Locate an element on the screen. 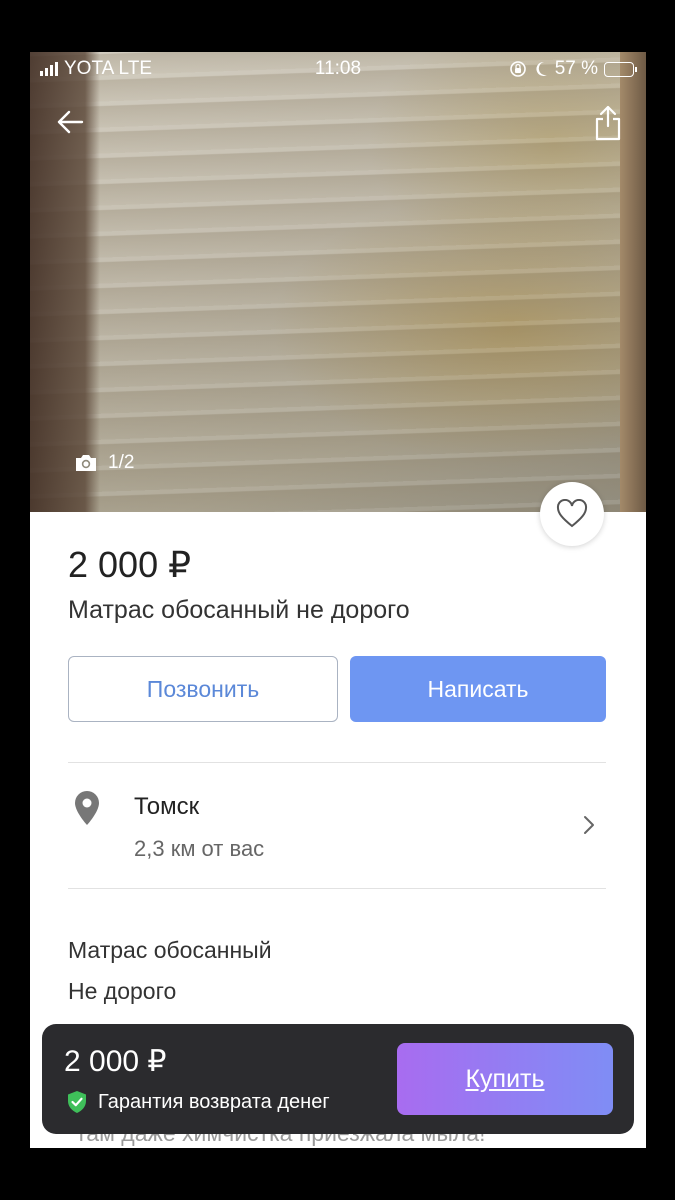  battery-percent: 57 % is located at coordinates (576, 68).